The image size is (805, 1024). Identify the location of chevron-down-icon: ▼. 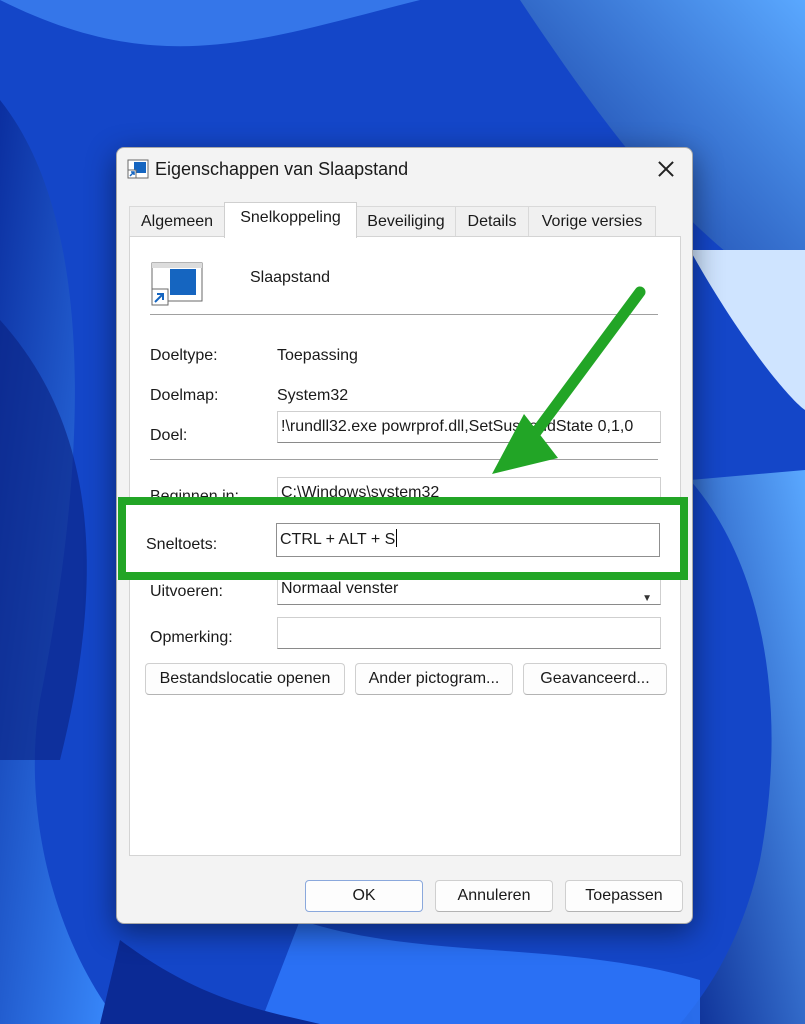
(647, 598).